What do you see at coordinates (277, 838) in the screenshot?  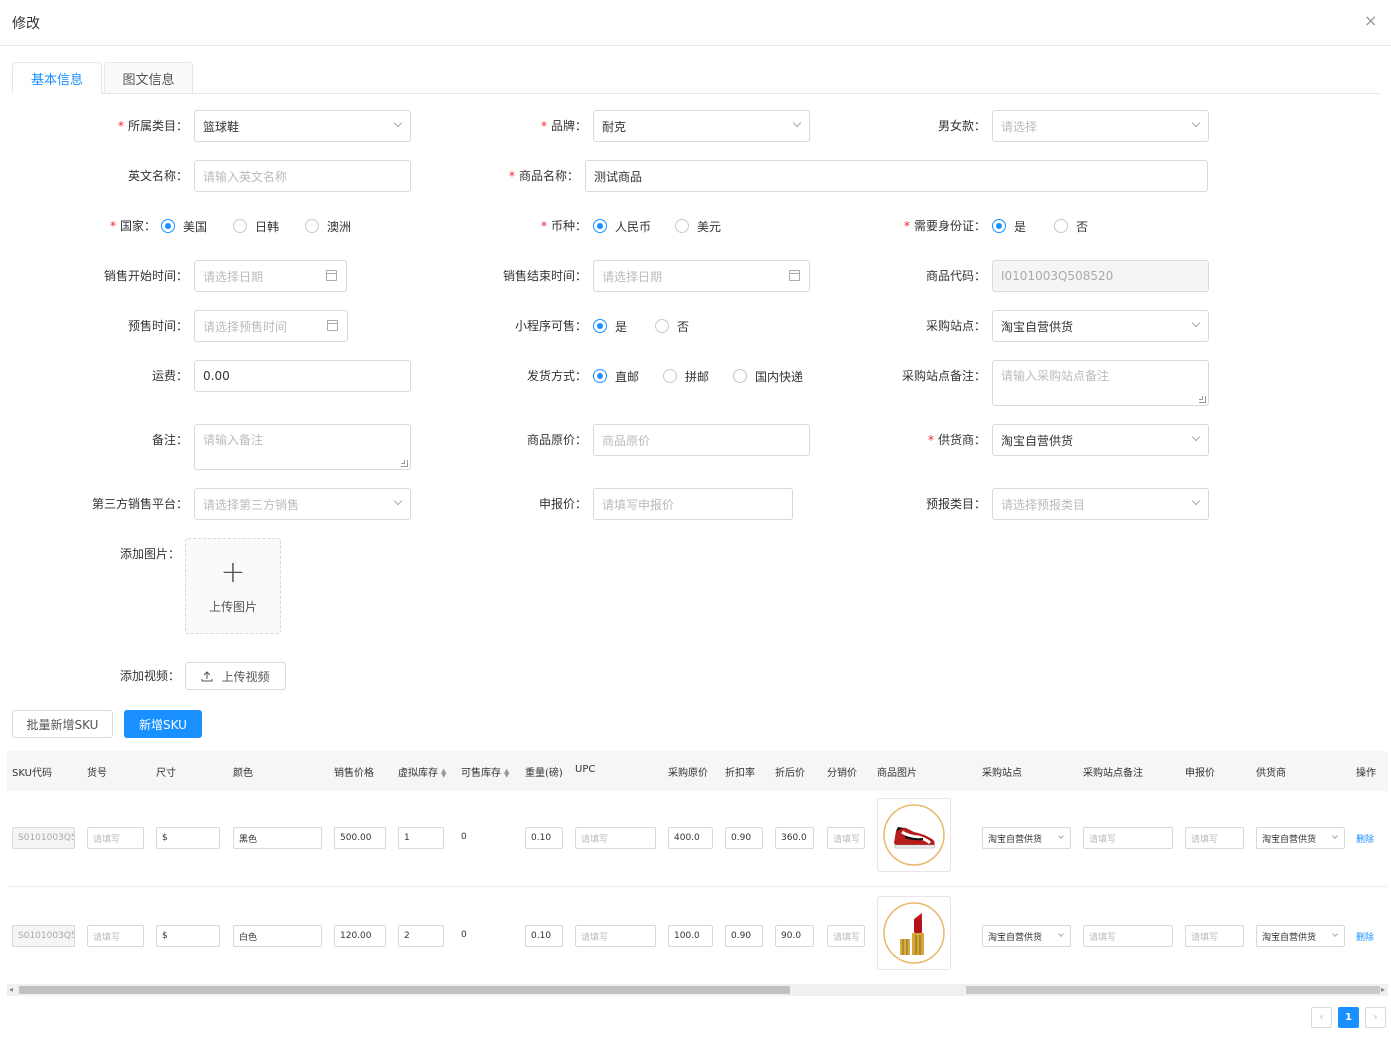 I see `color-input: 黑色` at bounding box center [277, 838].